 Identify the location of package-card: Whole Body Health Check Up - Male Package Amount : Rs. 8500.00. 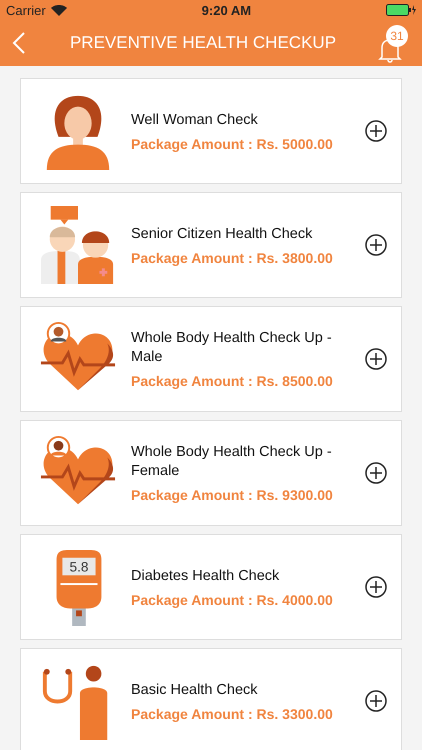
(211, 359).